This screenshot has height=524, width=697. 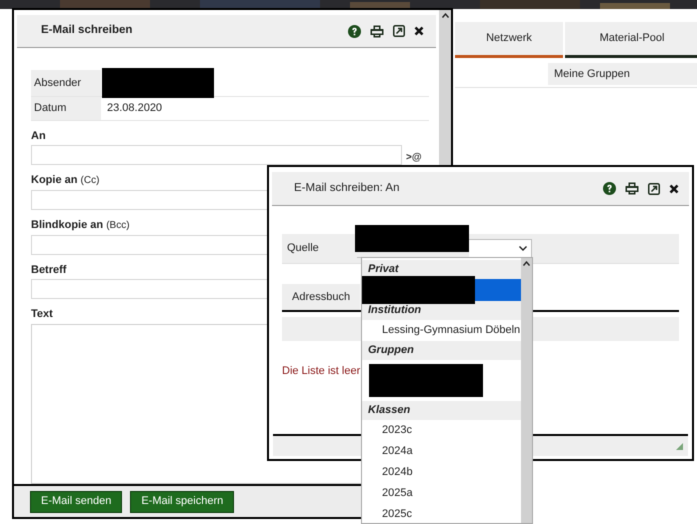 I want to click on empty-message: Die Liste ist leer, so click(x=322, y=371).